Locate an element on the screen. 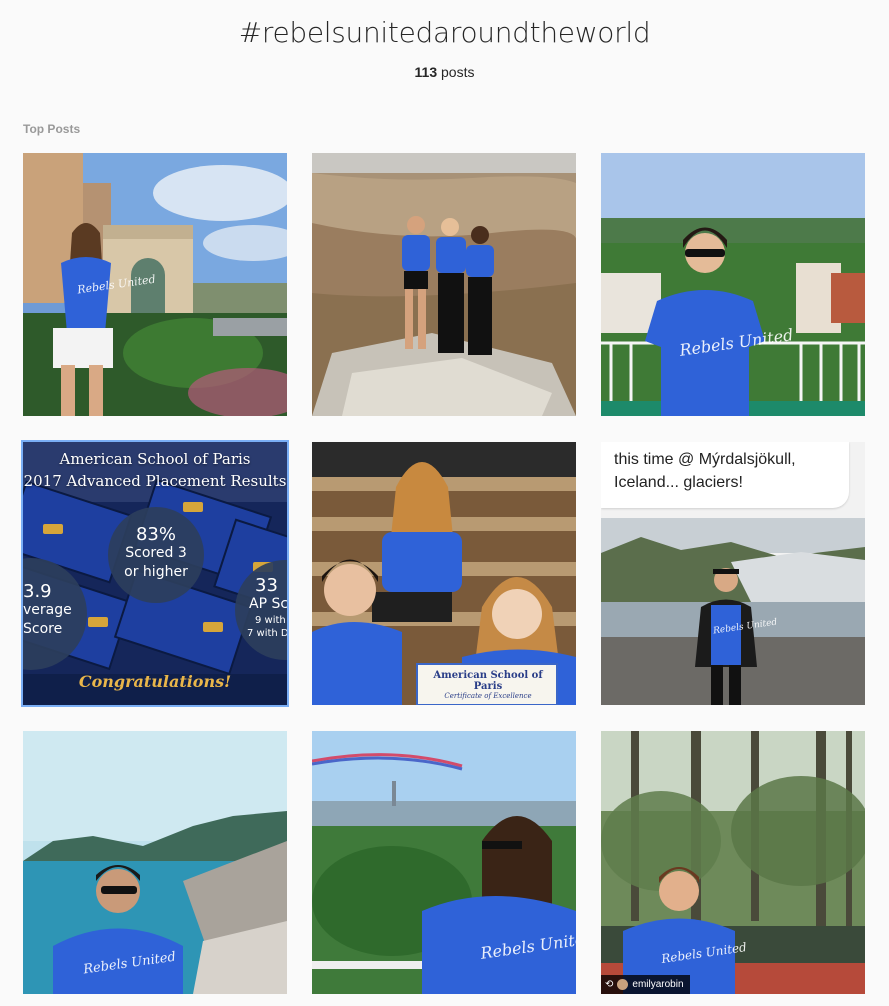 Image resolution: width=889 pixels, height=1006 pixels. stat-left-line1: verage is located at coordinates (47, 610).